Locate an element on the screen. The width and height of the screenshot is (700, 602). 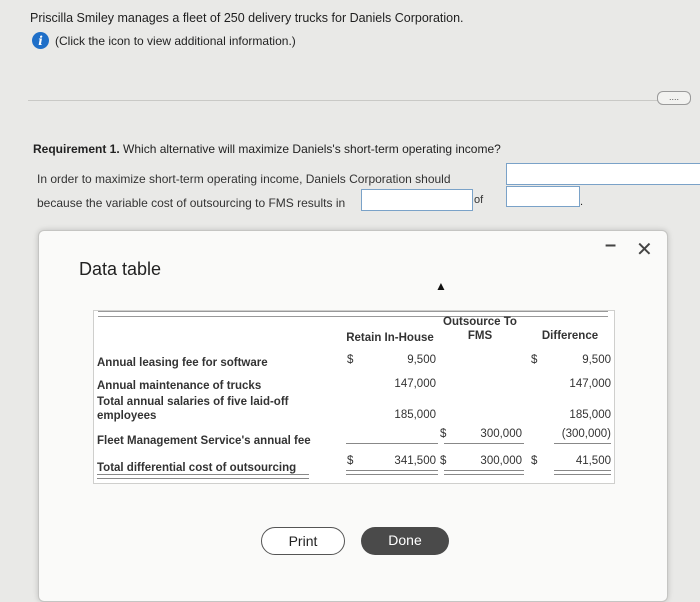
col-header-difference: Difference is located at coordinates (570, 336).